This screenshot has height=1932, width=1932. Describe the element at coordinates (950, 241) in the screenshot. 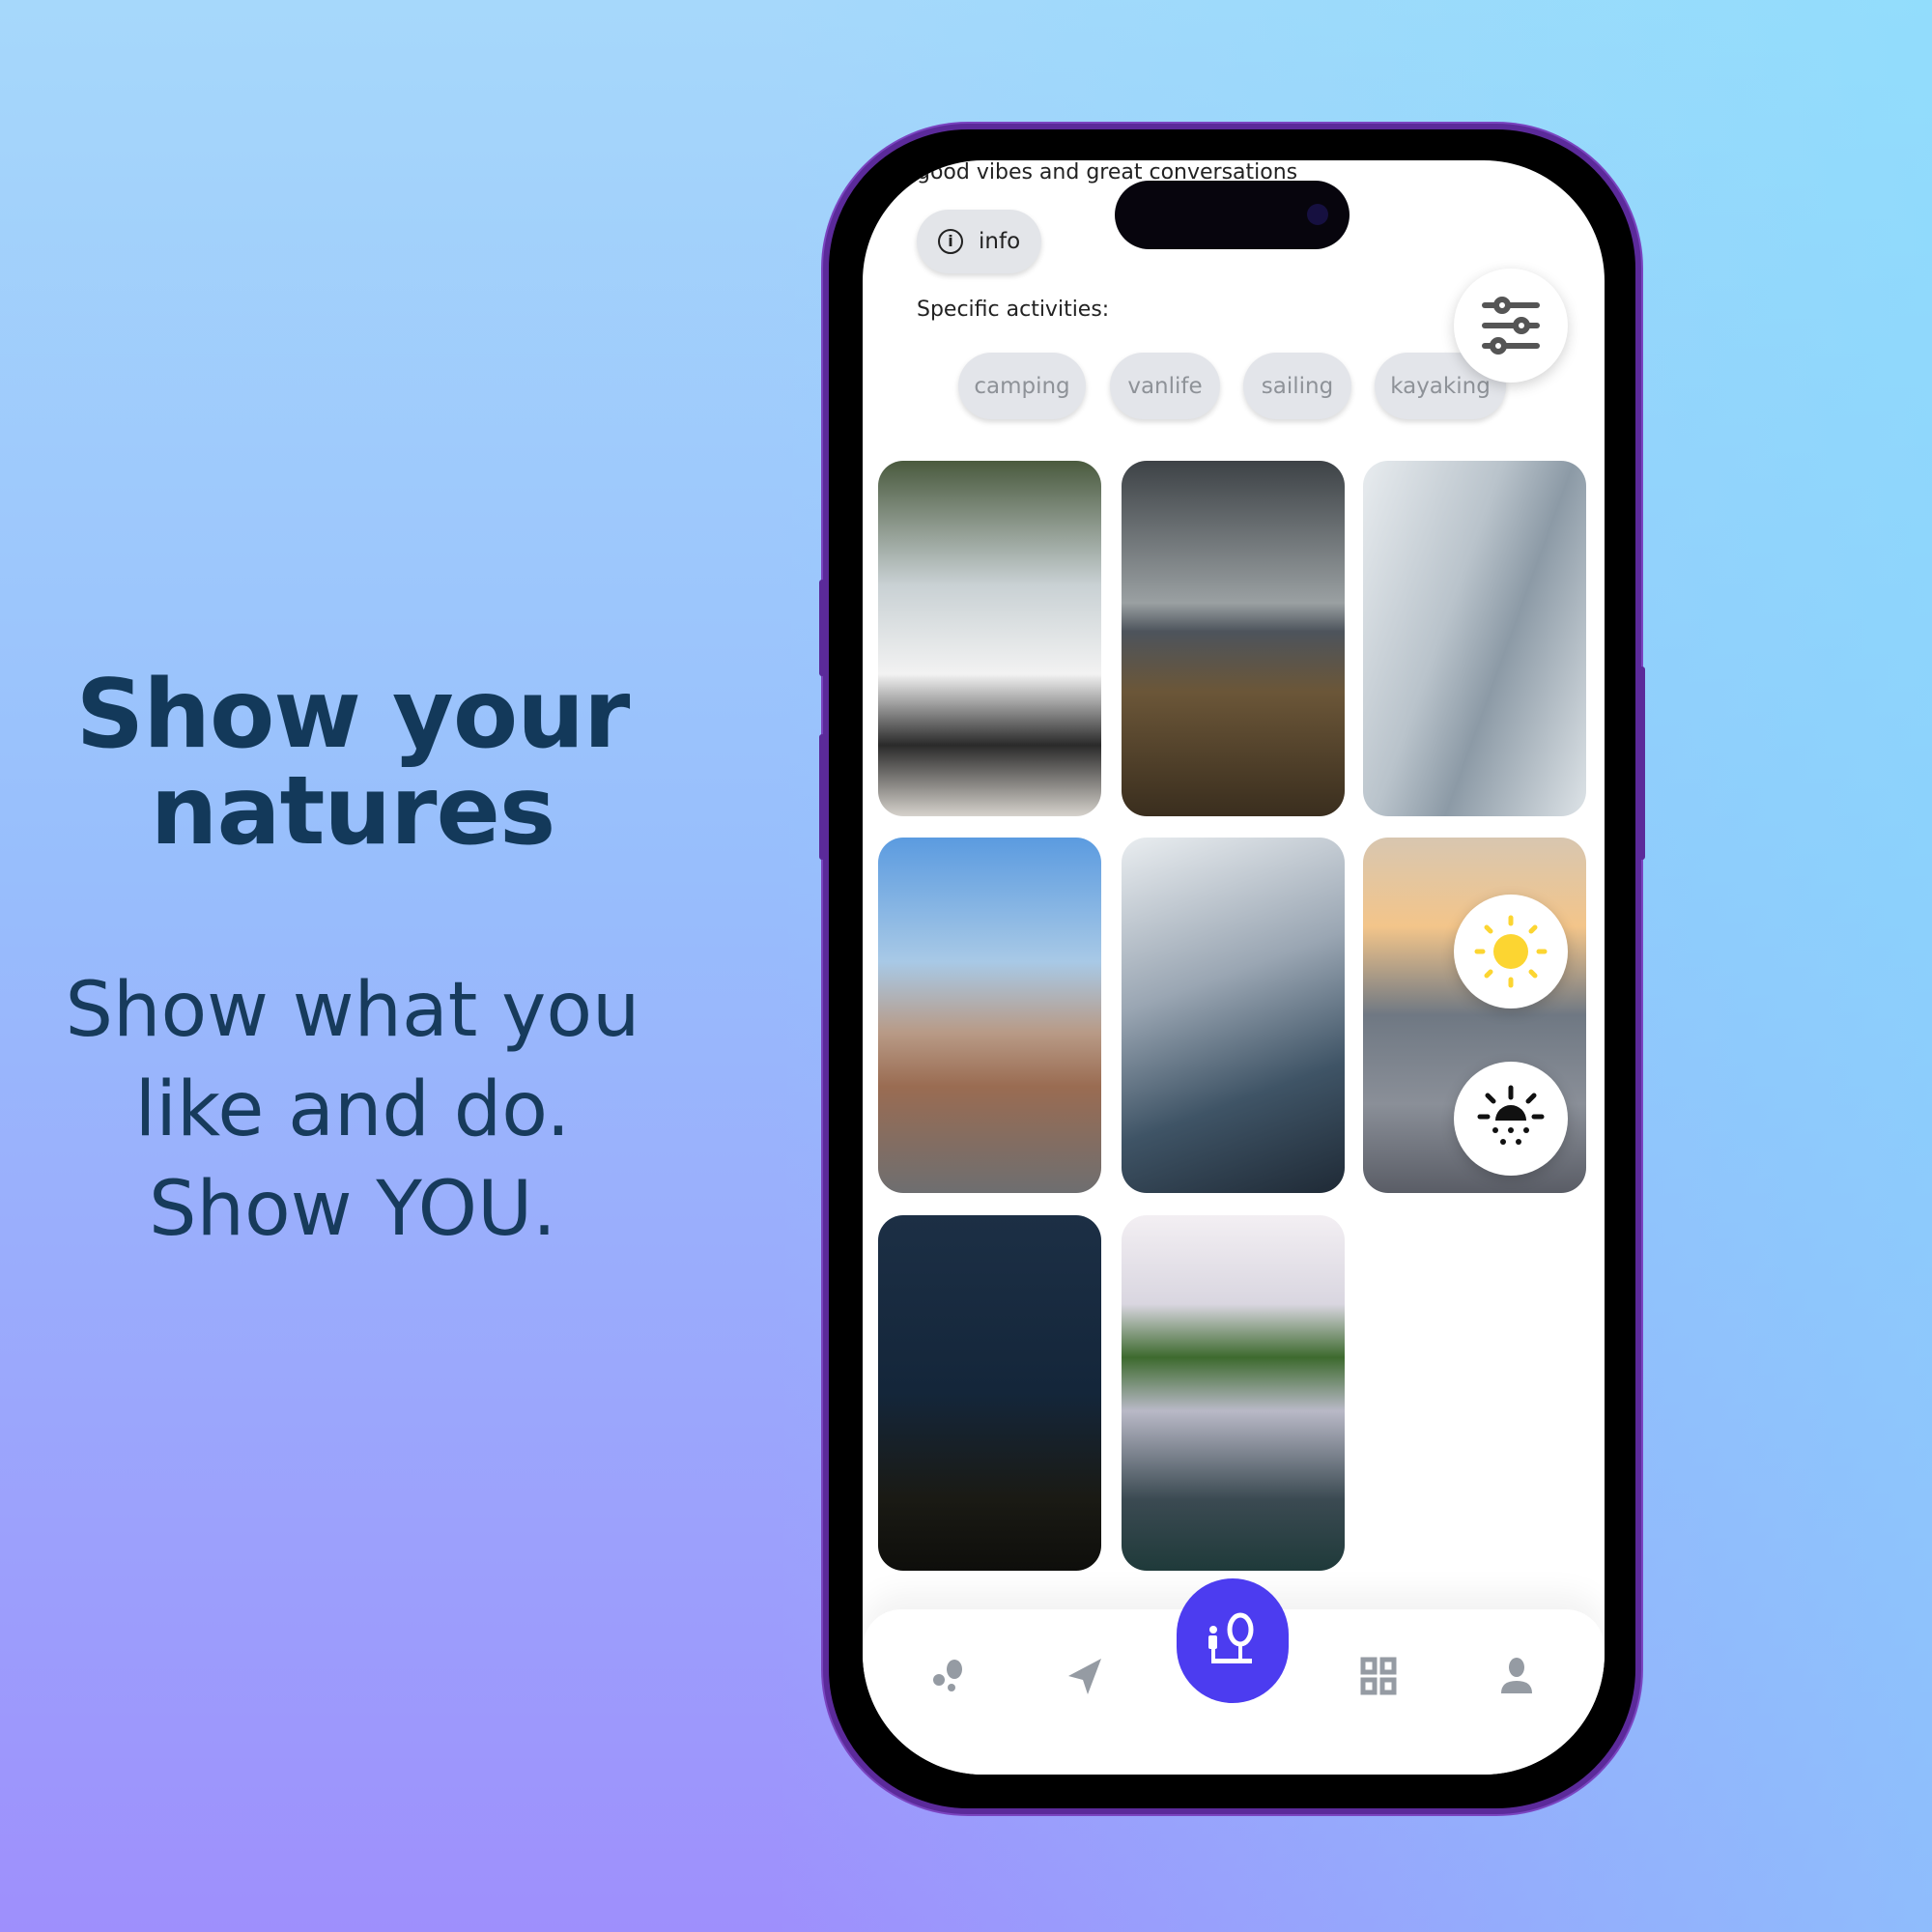

I see `info-icon: i` at that location.